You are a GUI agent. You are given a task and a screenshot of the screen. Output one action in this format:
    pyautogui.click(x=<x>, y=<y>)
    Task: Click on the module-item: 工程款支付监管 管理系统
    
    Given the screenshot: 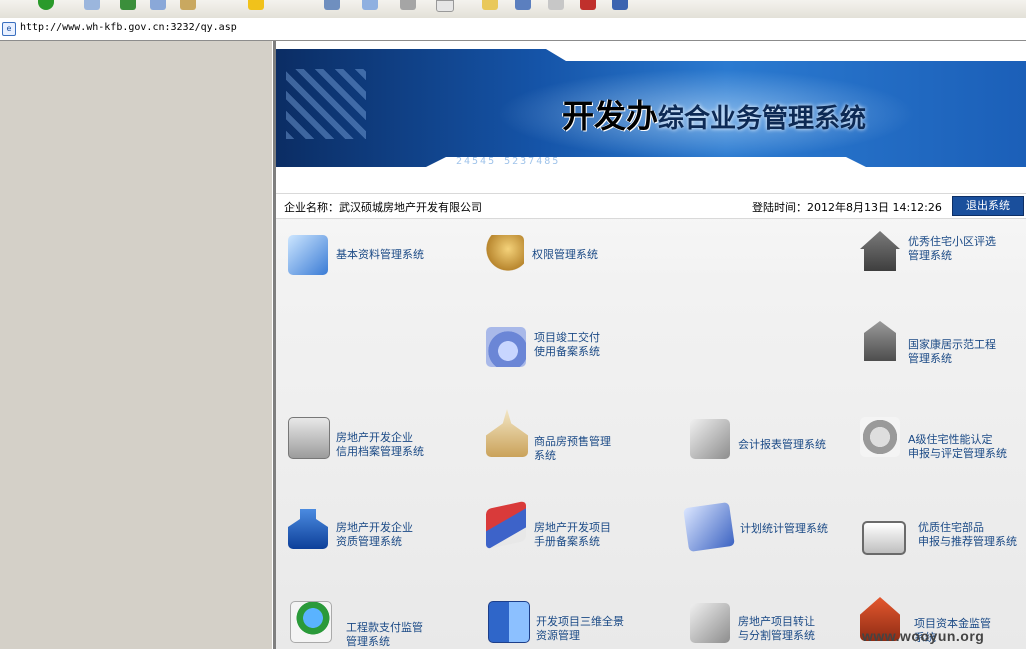 What is the action you would take?
    pyautogui.click(x=365, y=624)
    